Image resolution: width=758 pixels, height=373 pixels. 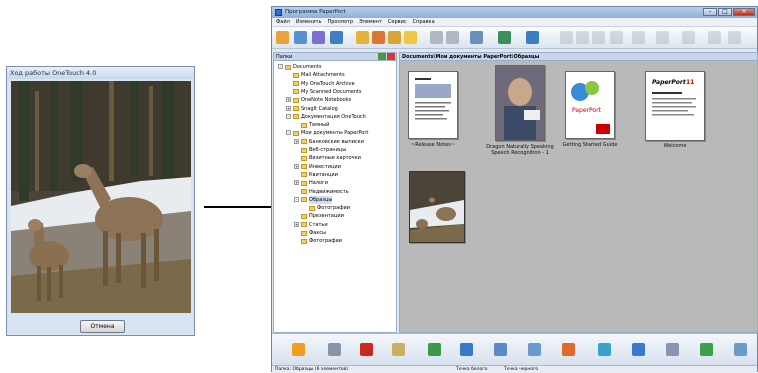 What do you see at coordinates (326, 100) in the screenshot?
I see `tree-node-label: OneNote Notebooks` at bounding box center [326, 100].